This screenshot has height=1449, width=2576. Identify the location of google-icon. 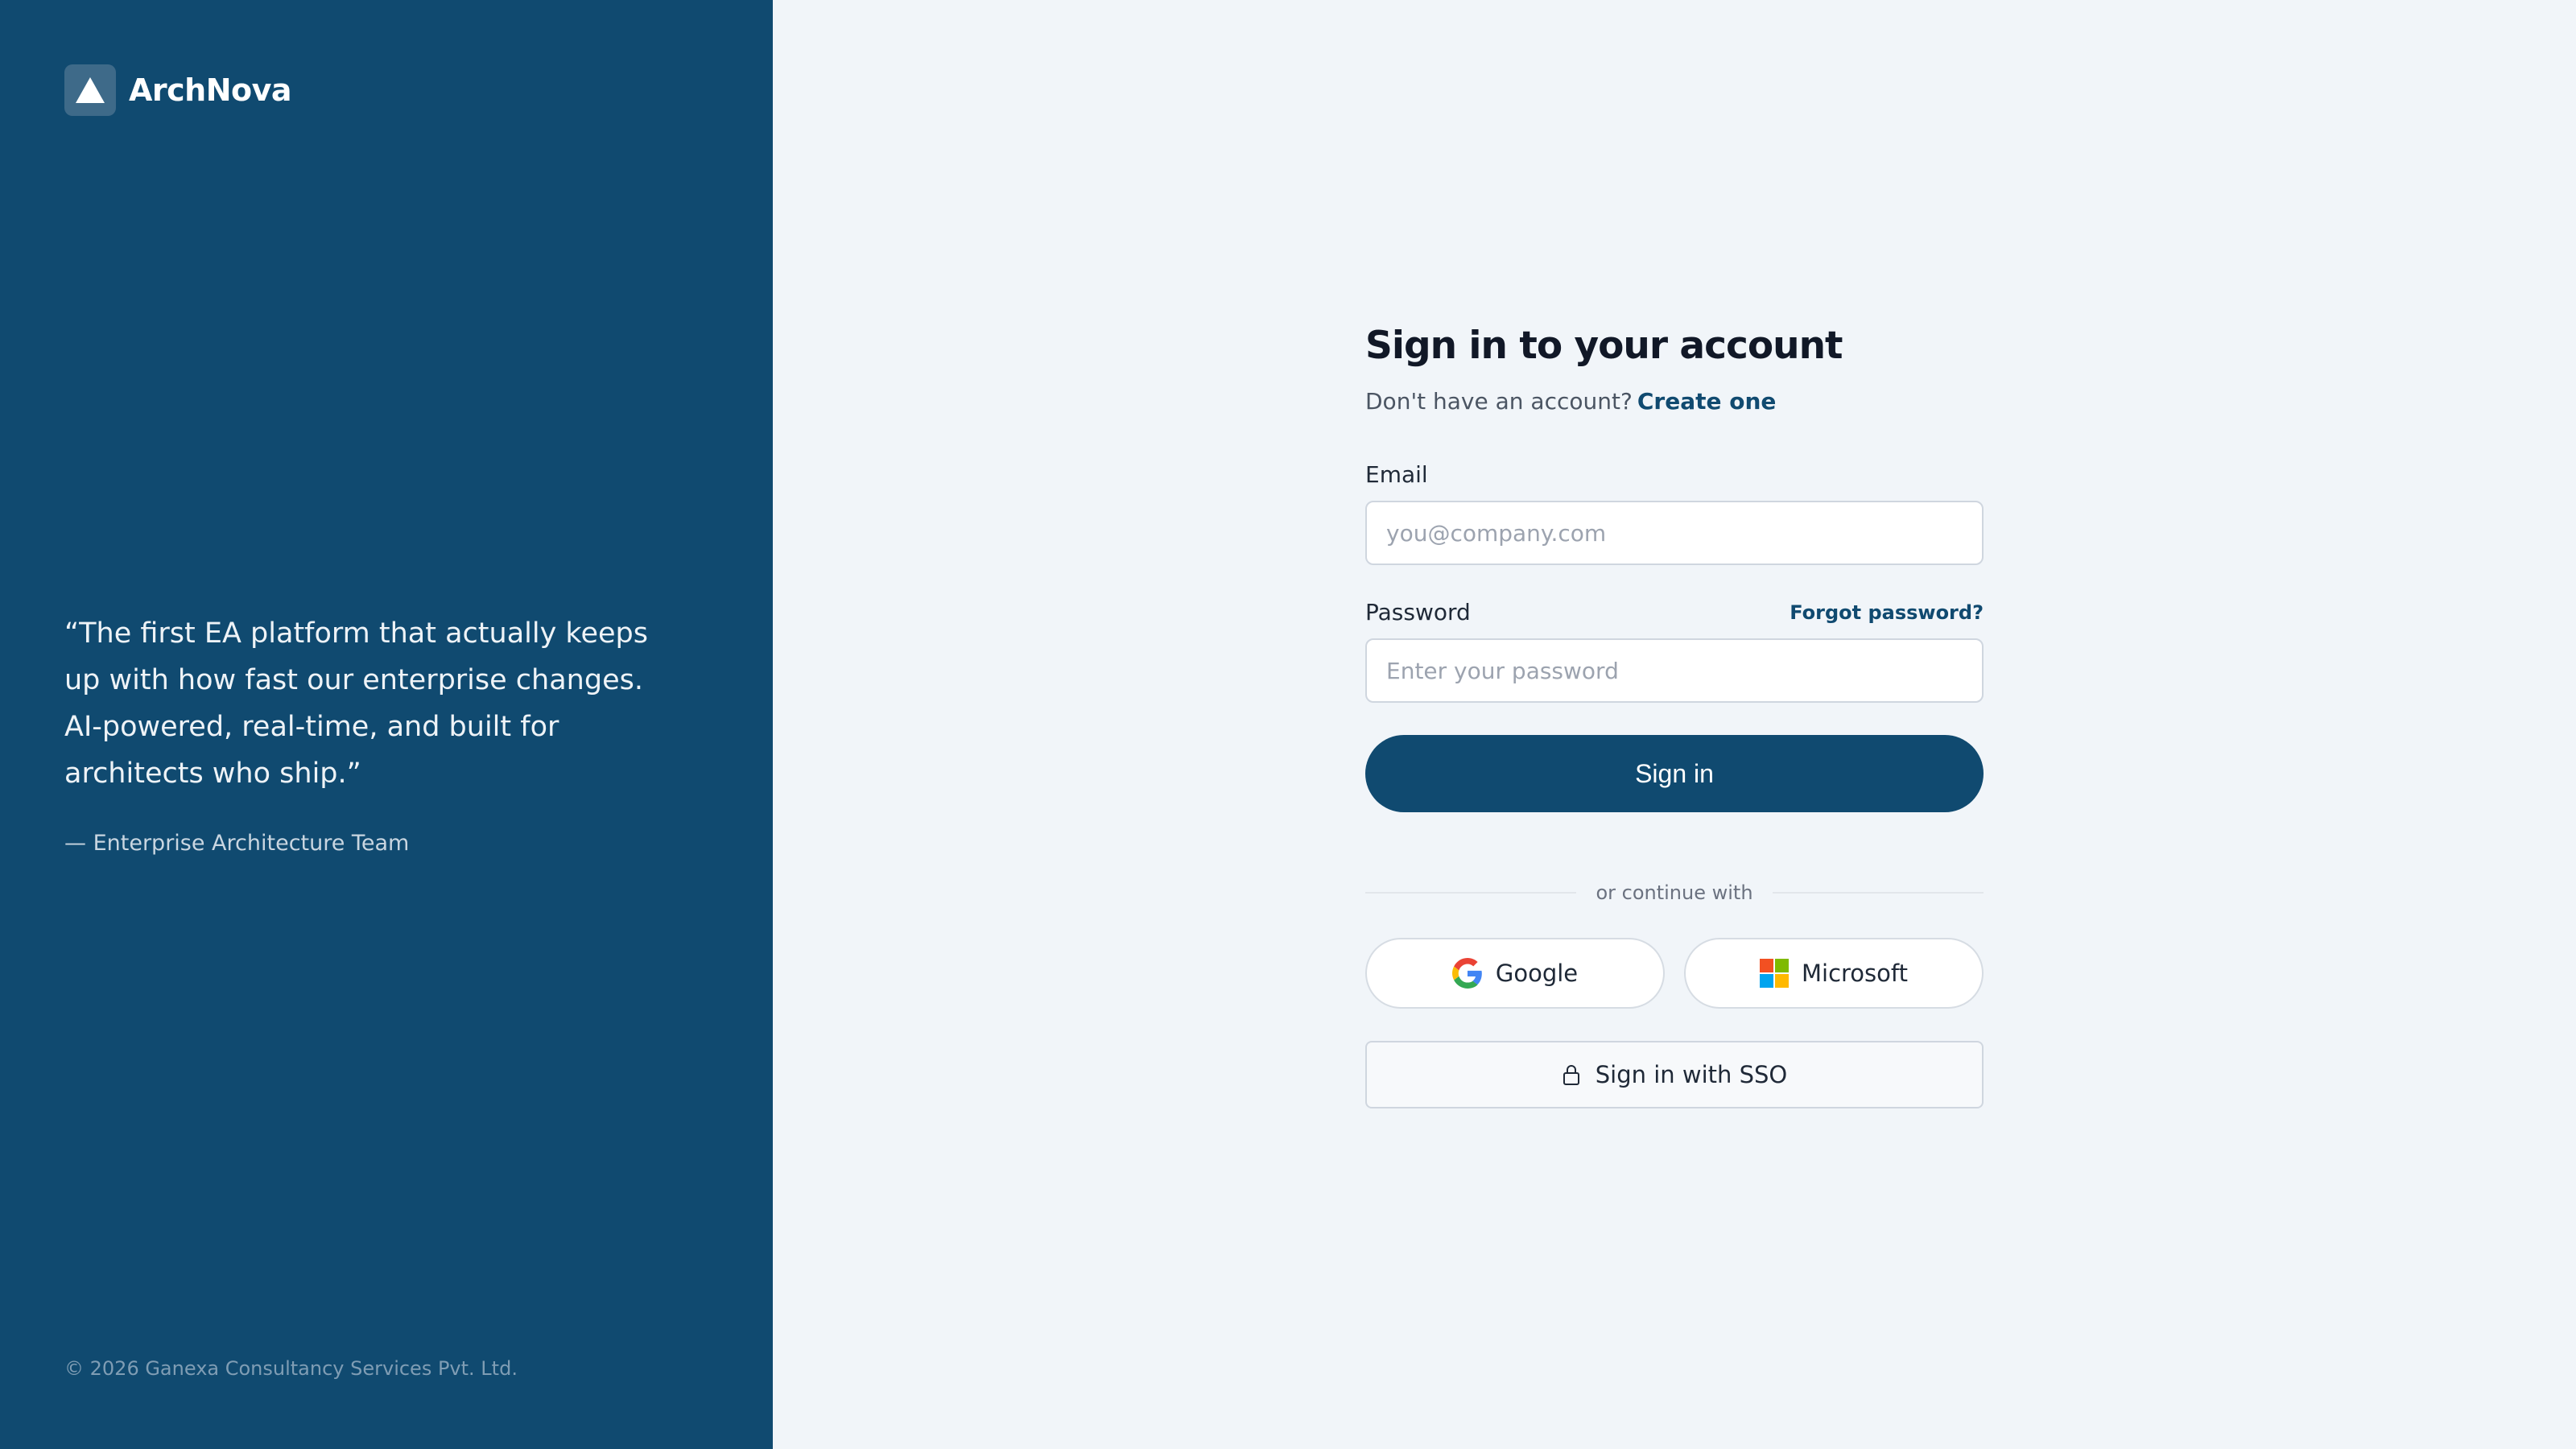
(1467, 973).